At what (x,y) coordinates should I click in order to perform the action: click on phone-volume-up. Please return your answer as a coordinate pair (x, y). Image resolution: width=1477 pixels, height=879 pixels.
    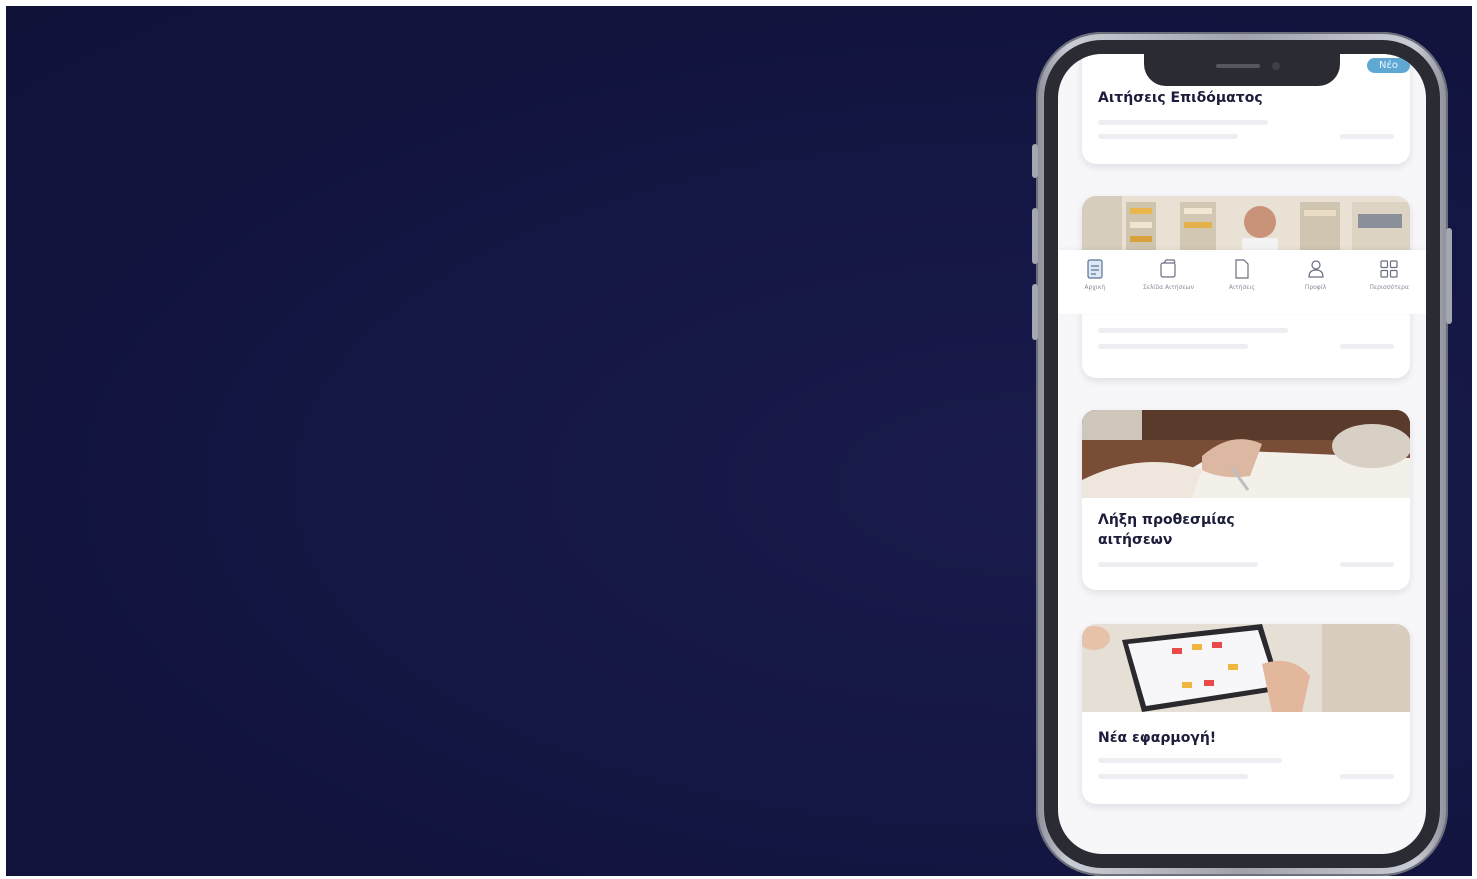
    Looking at the image, I should click on (1035, 236).